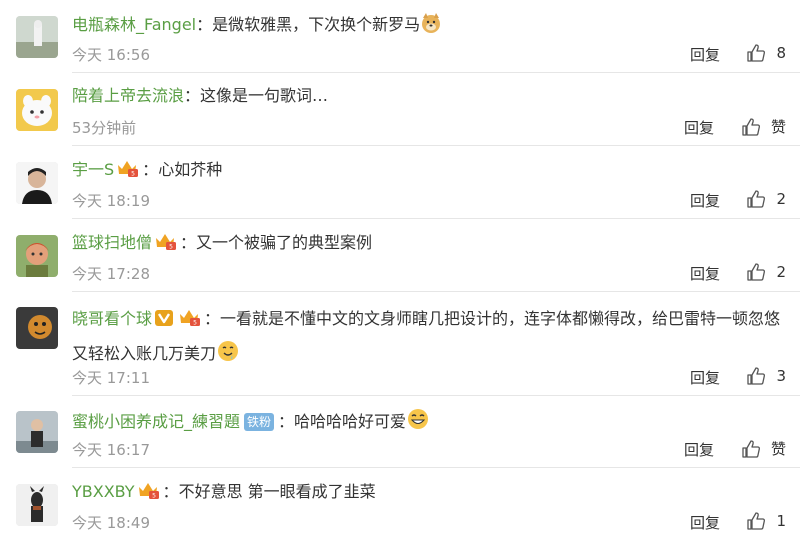 The image size is (800, 538). What do you see at coordinates (93, 169) in the screenshot?
I see `username-link: 宇一S` at bounding box center [93, 169].